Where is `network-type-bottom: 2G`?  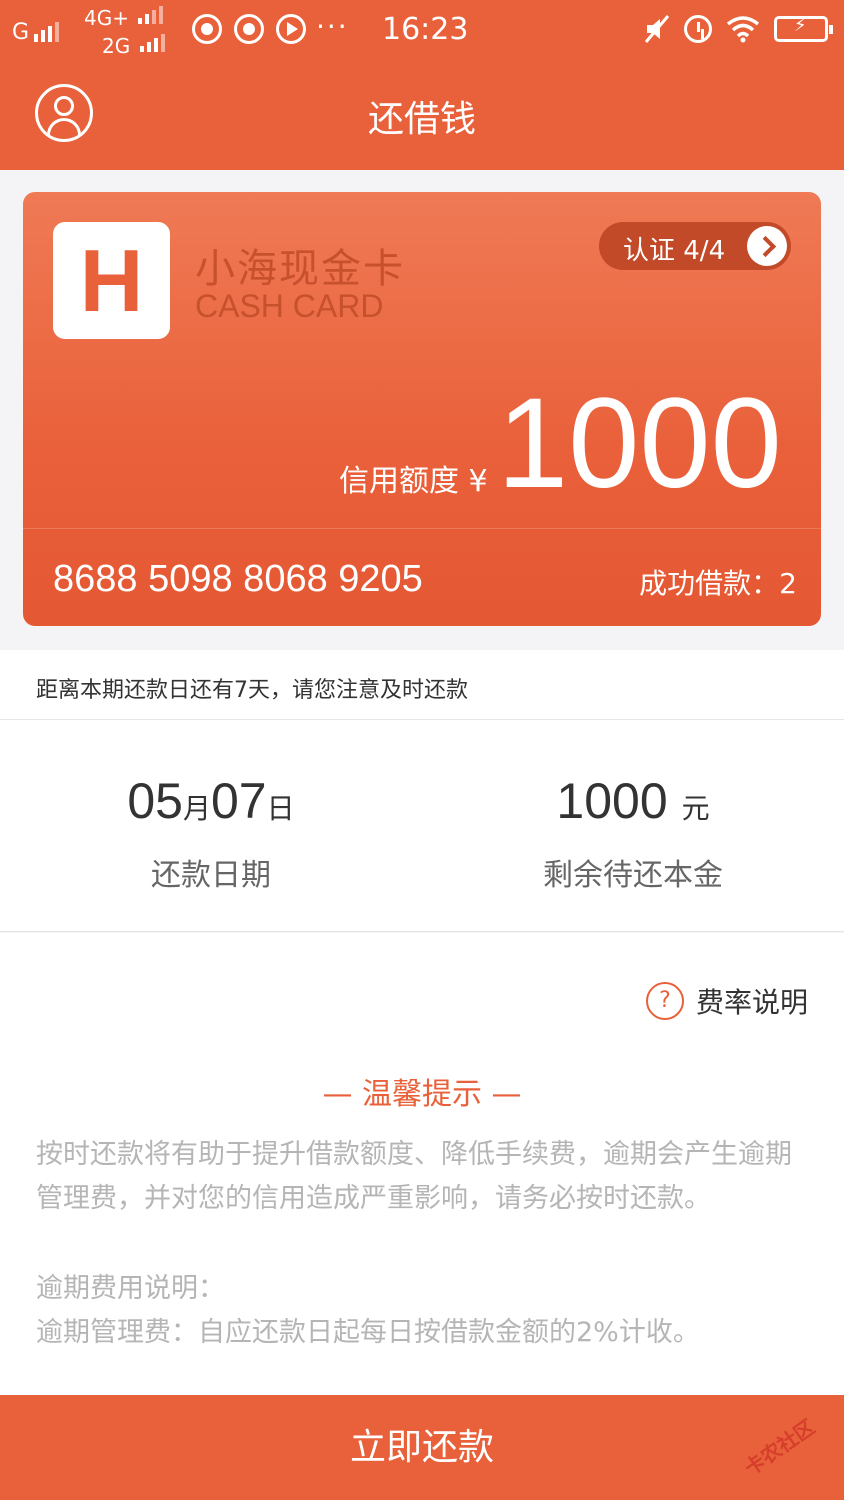
network-type-bottom: 2G is located at coordinates (116, 46).